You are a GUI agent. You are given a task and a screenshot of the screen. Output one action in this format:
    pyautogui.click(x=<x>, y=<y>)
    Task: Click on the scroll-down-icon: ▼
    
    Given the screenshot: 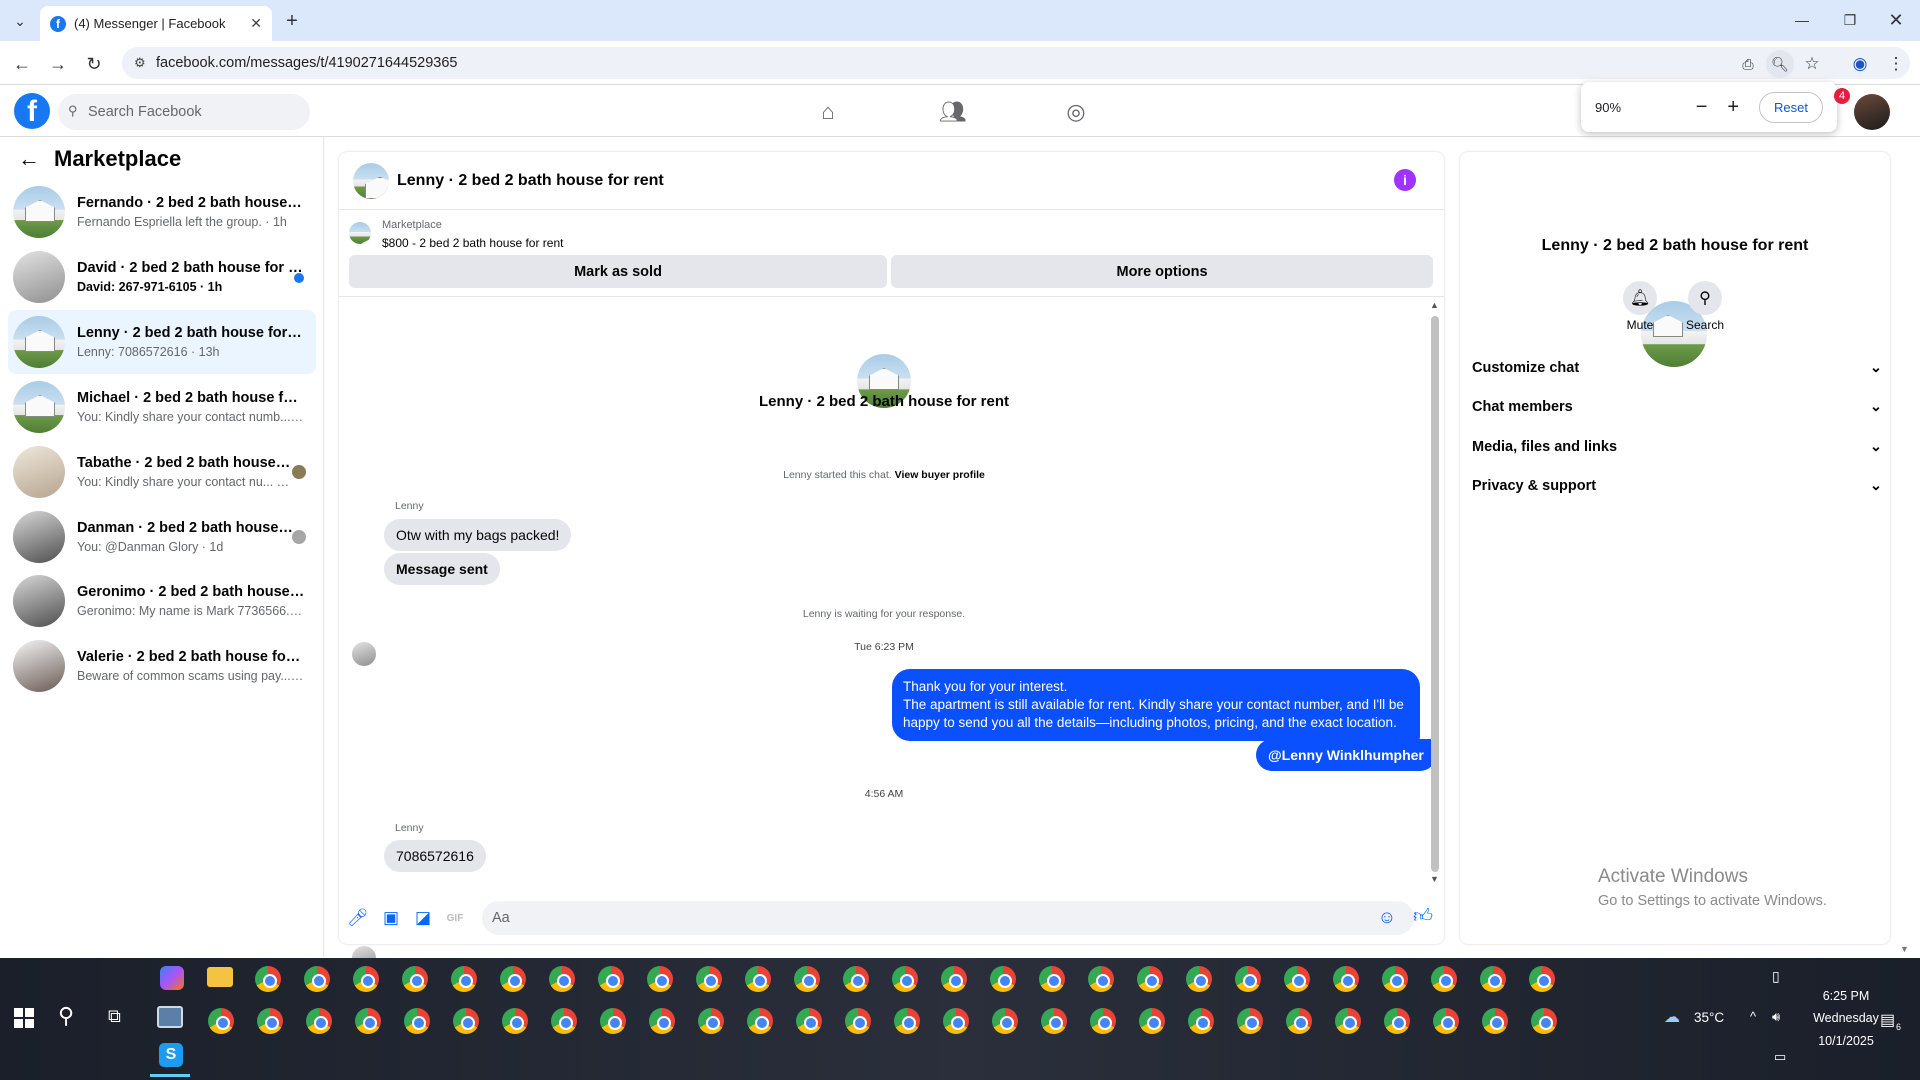 What is the action you would take?
    pyautogui.click(x=1434, y=879)
    